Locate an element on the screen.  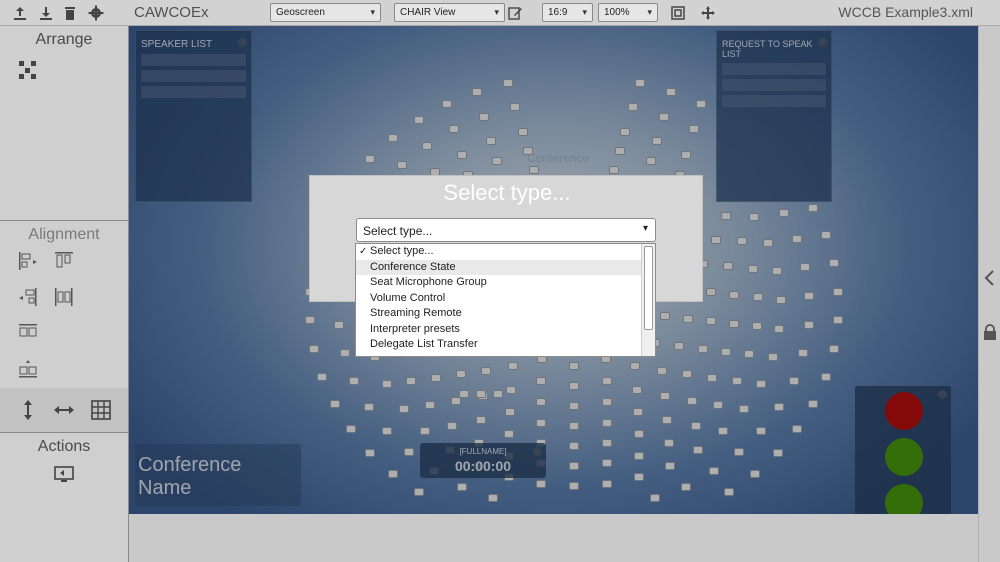
vertical-resize-icon is located at coordinates (28, 410).